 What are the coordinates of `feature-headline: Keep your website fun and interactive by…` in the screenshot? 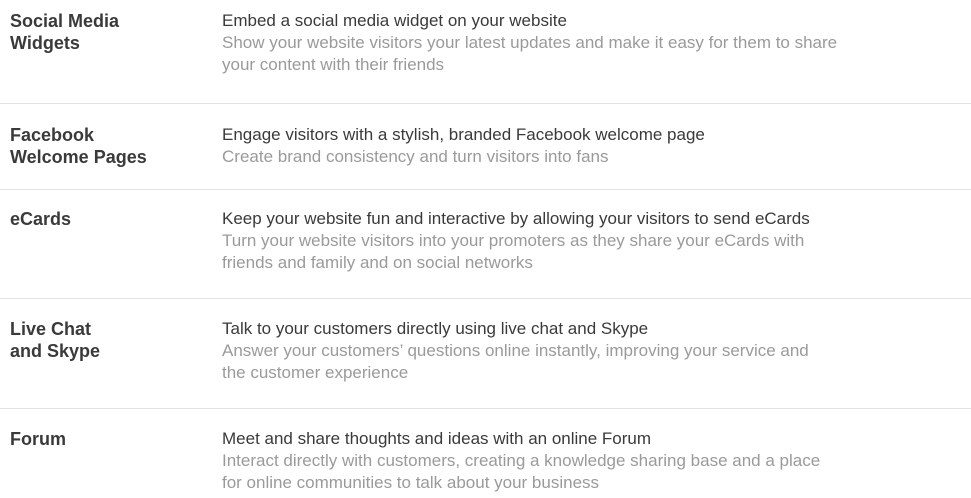 It's located at (516, 218).